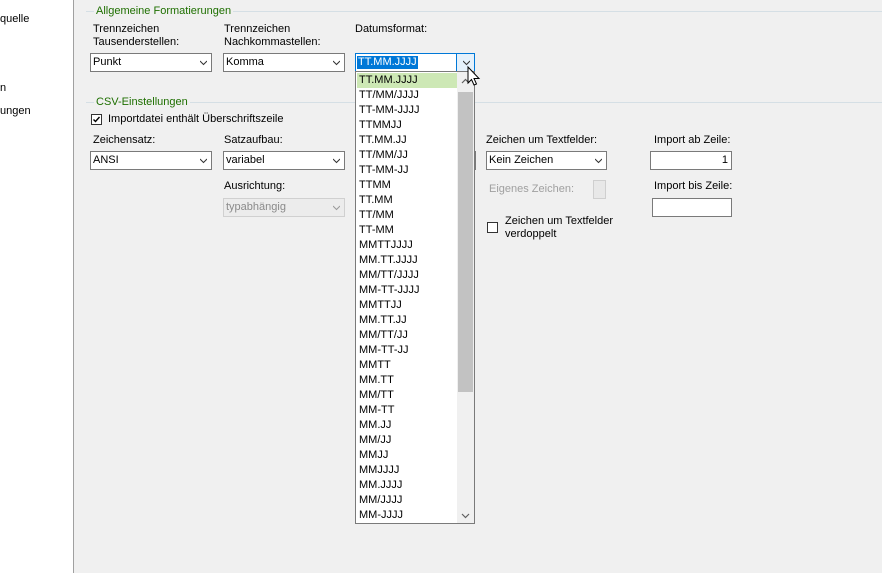 Image resolution: width=882 pixels, height=573 pixels. I want to click on own-char-label: Eigenes Zeichen:, so click(531, 189).